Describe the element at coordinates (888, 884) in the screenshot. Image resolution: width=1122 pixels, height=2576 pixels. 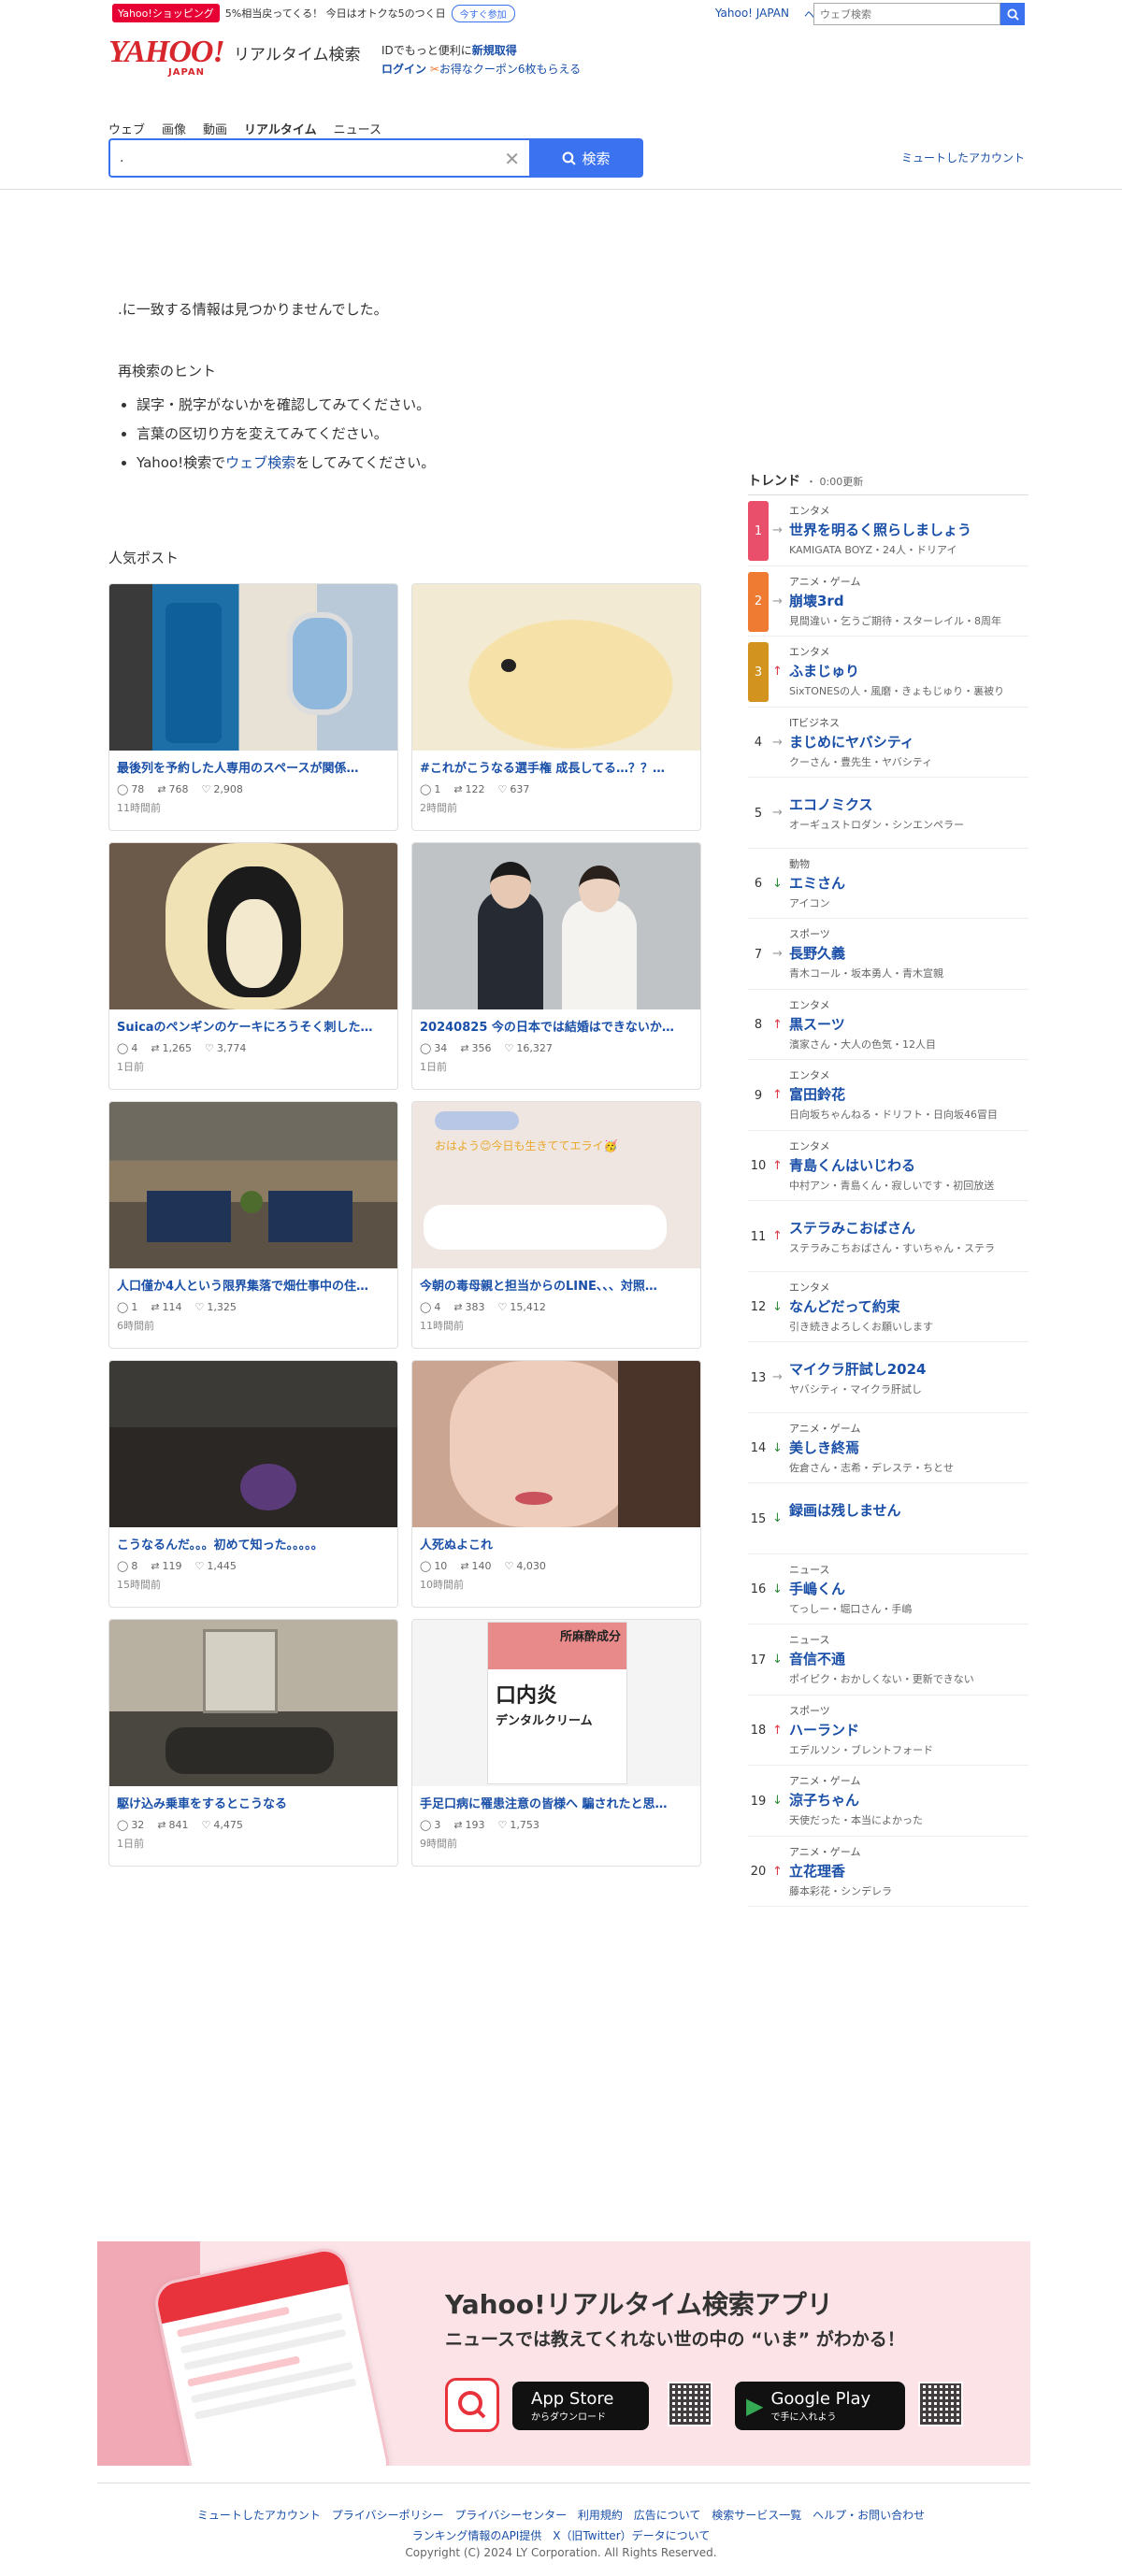
I see `trend-item: 6 ↓ 動物 エミさん アイコン` at that location.